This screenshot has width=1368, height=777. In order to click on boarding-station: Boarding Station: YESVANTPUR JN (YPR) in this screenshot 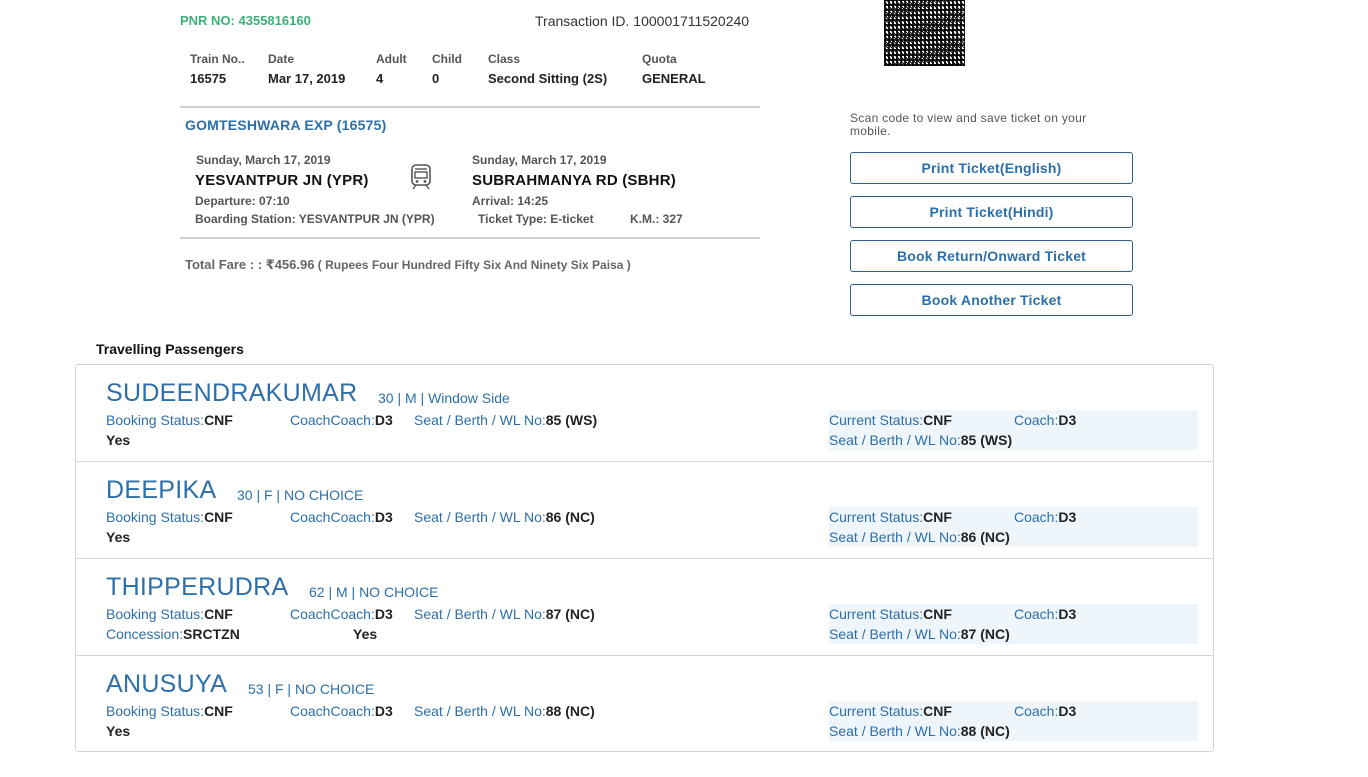, I will do `click(315, 219)`.